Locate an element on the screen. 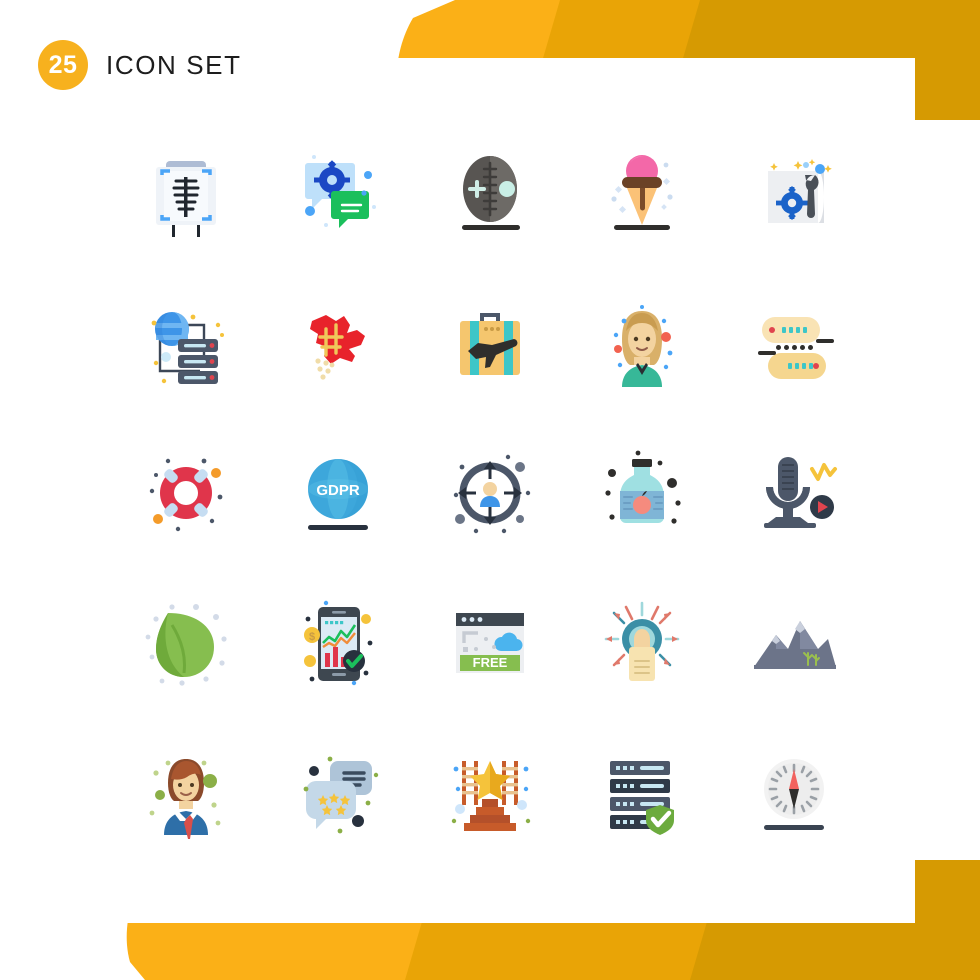 Image resolution: width=980 pixels, height=980 pixels. icon-cell-compass-navigation is located at coordinates (794, 793).